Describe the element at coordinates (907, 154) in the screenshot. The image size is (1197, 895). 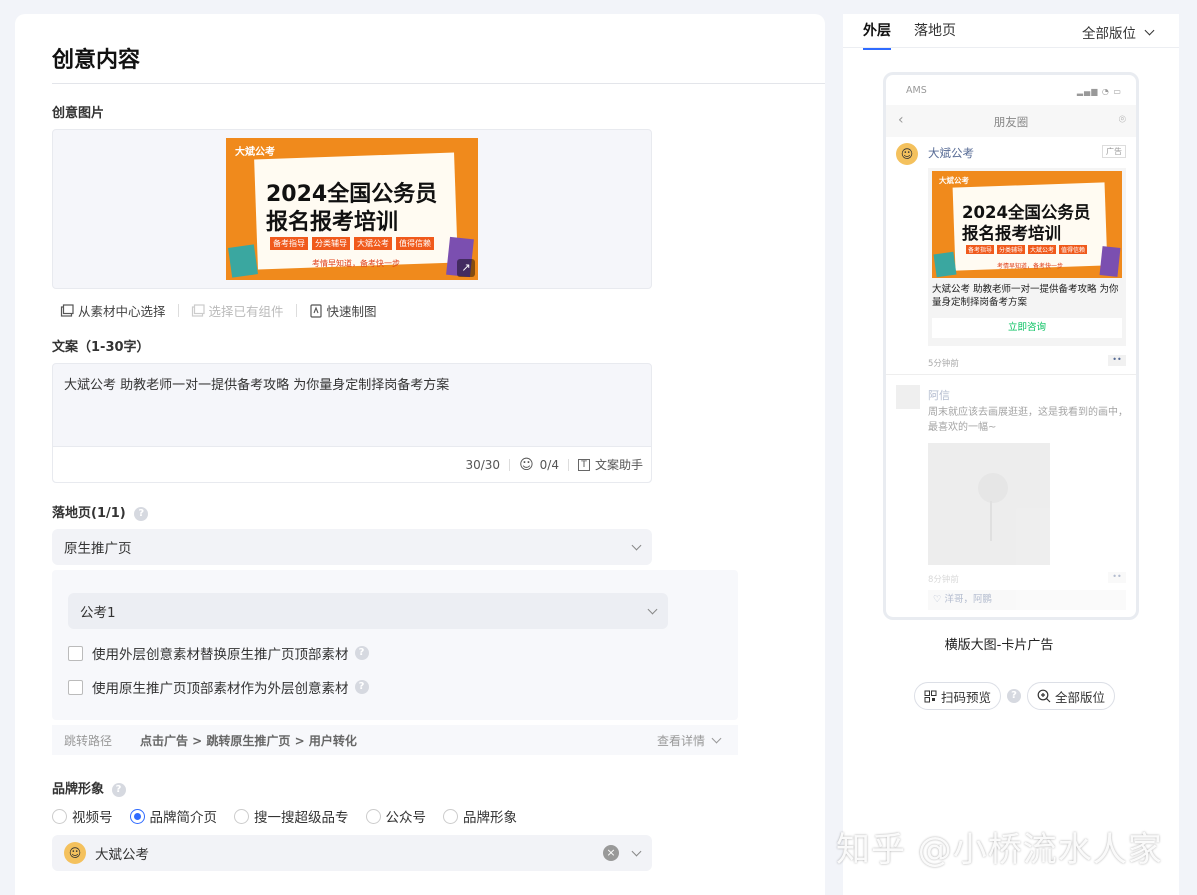
I see `ad-avatar: ☺` at that location.